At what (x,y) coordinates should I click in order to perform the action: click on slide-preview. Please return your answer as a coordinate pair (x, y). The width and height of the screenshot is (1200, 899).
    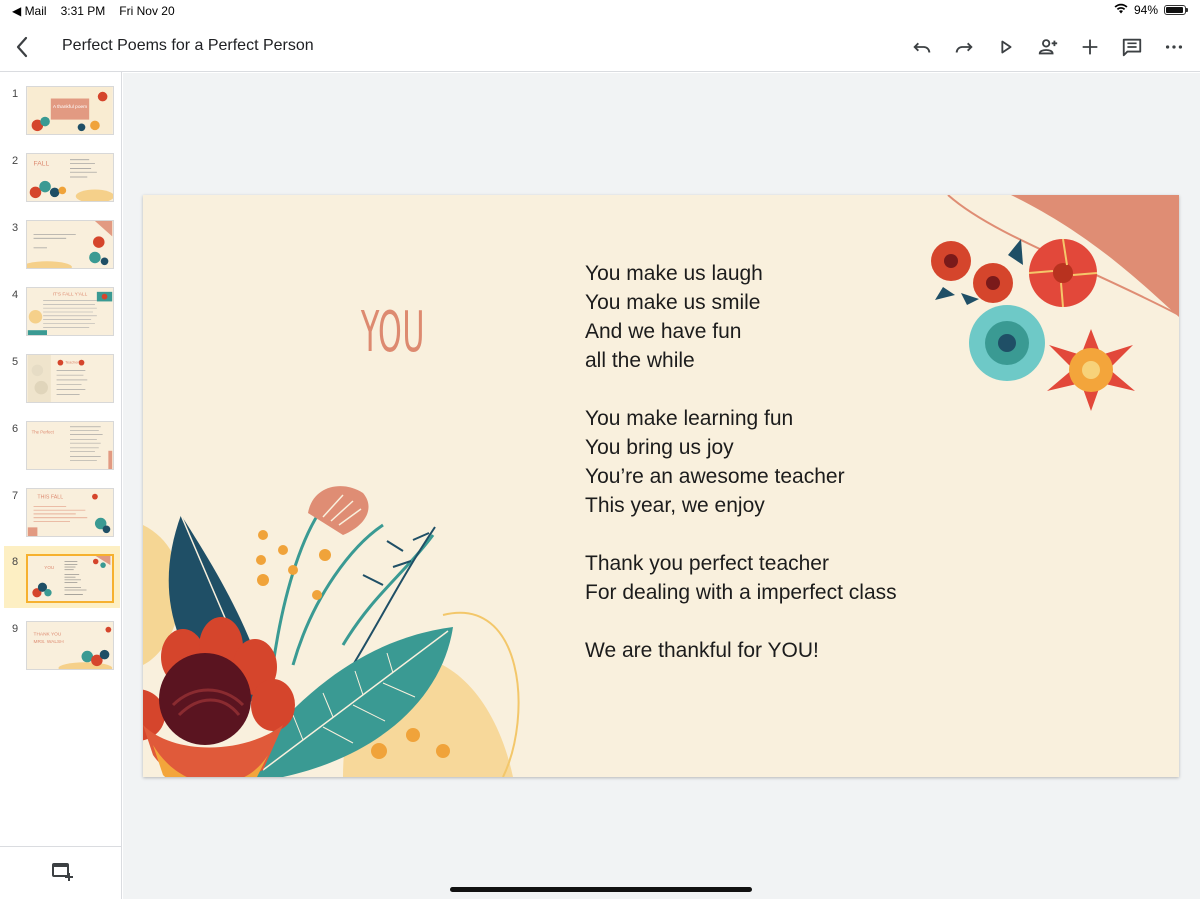
    Looking at the image, I should click on (70, 244).